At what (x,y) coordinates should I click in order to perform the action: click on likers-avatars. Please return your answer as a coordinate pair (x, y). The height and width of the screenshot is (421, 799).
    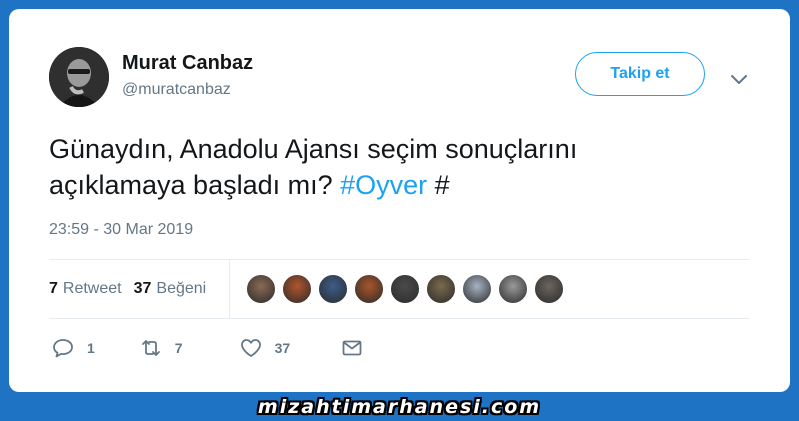
    Looking at the image, I should click on (408, 289).